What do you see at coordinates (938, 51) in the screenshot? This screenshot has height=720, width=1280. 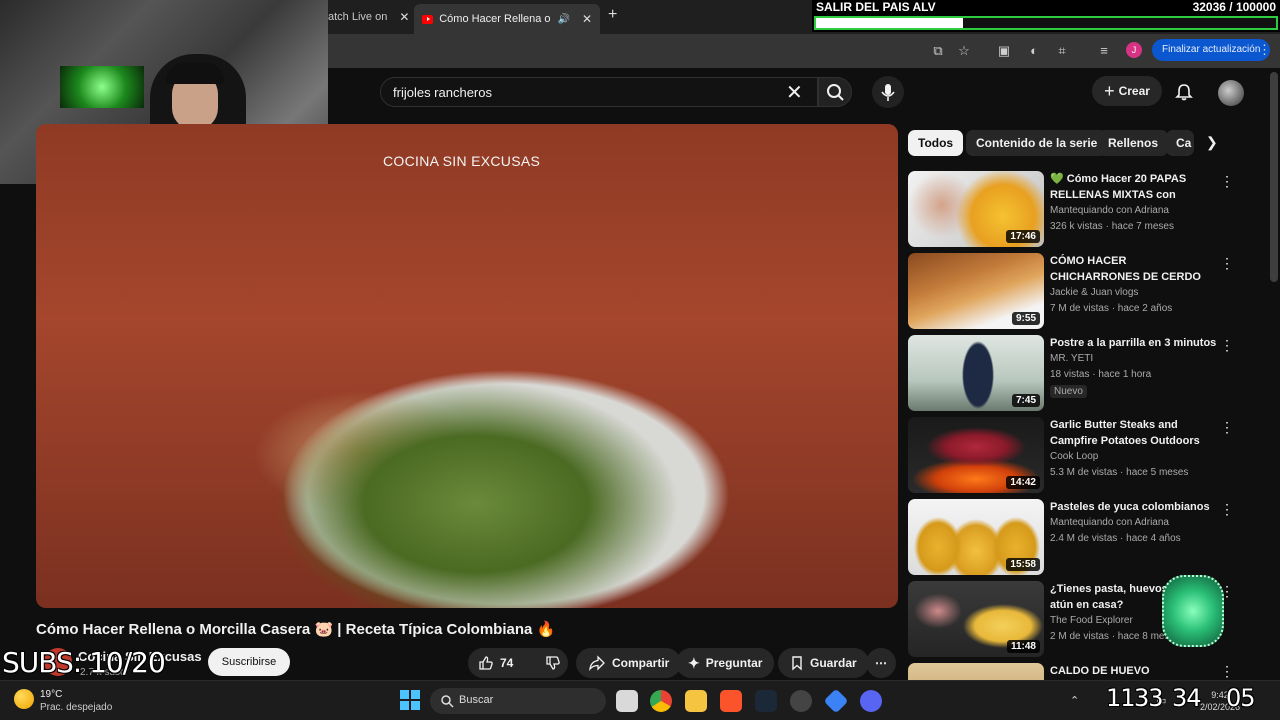 I see `install-app-icon: ⧉` at bounding box center [938, 51].